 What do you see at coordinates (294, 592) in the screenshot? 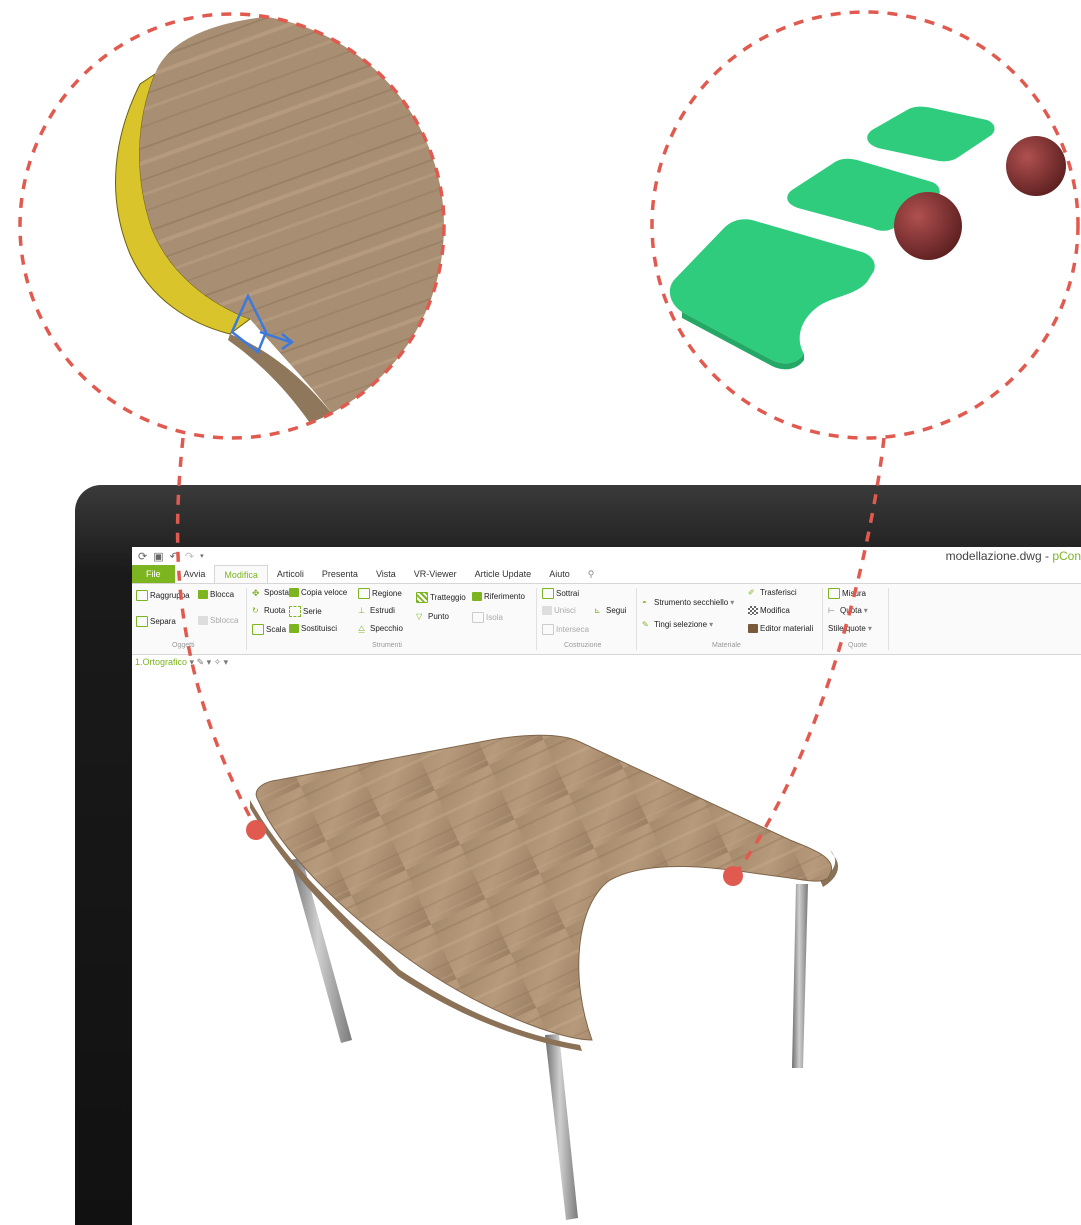
I see `copy-icon` at bounding box center [294, 592].